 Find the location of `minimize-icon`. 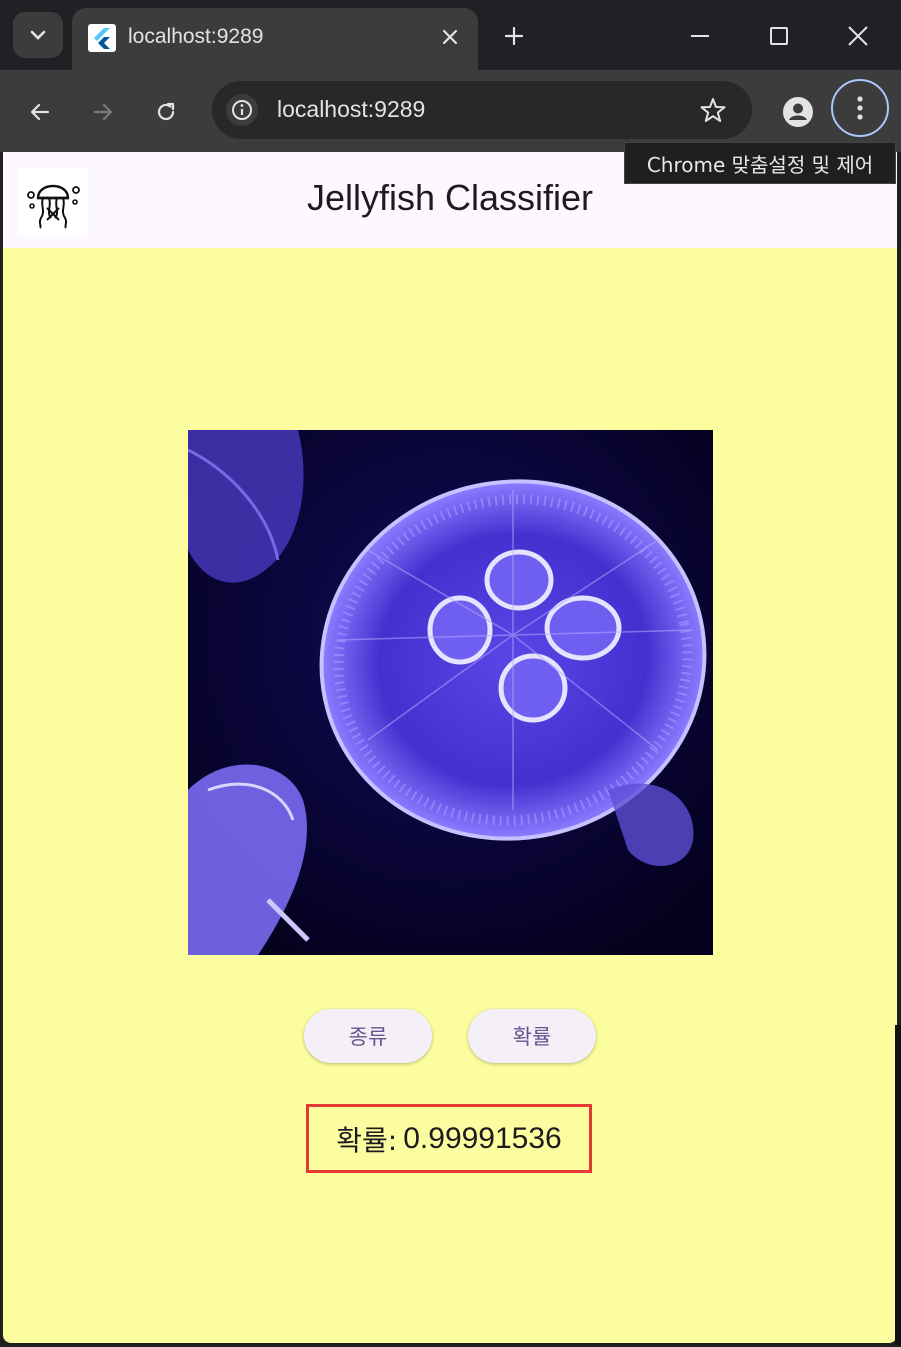

minimize-icon is located at coordinates (700, 36).